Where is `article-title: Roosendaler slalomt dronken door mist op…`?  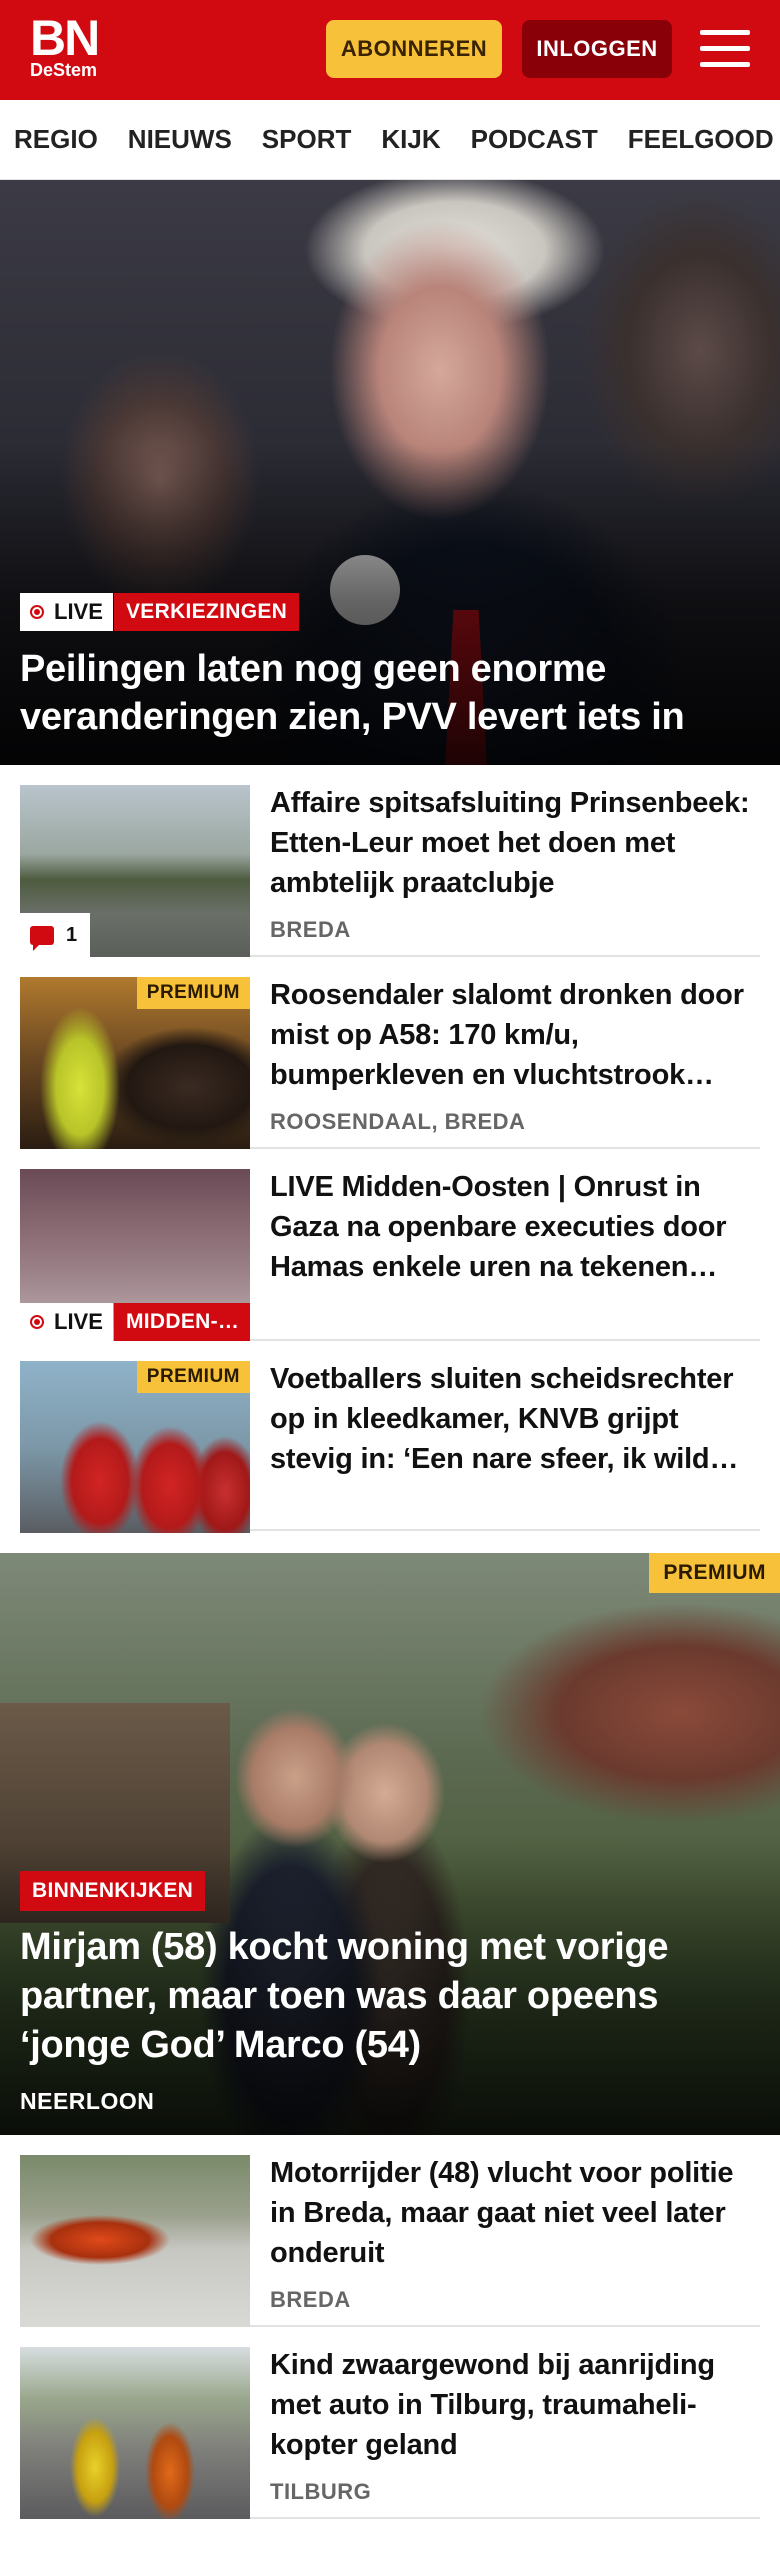
article-title: Roosendaler slalomt dronken door mist op… is located at coordinates (515, 1035).